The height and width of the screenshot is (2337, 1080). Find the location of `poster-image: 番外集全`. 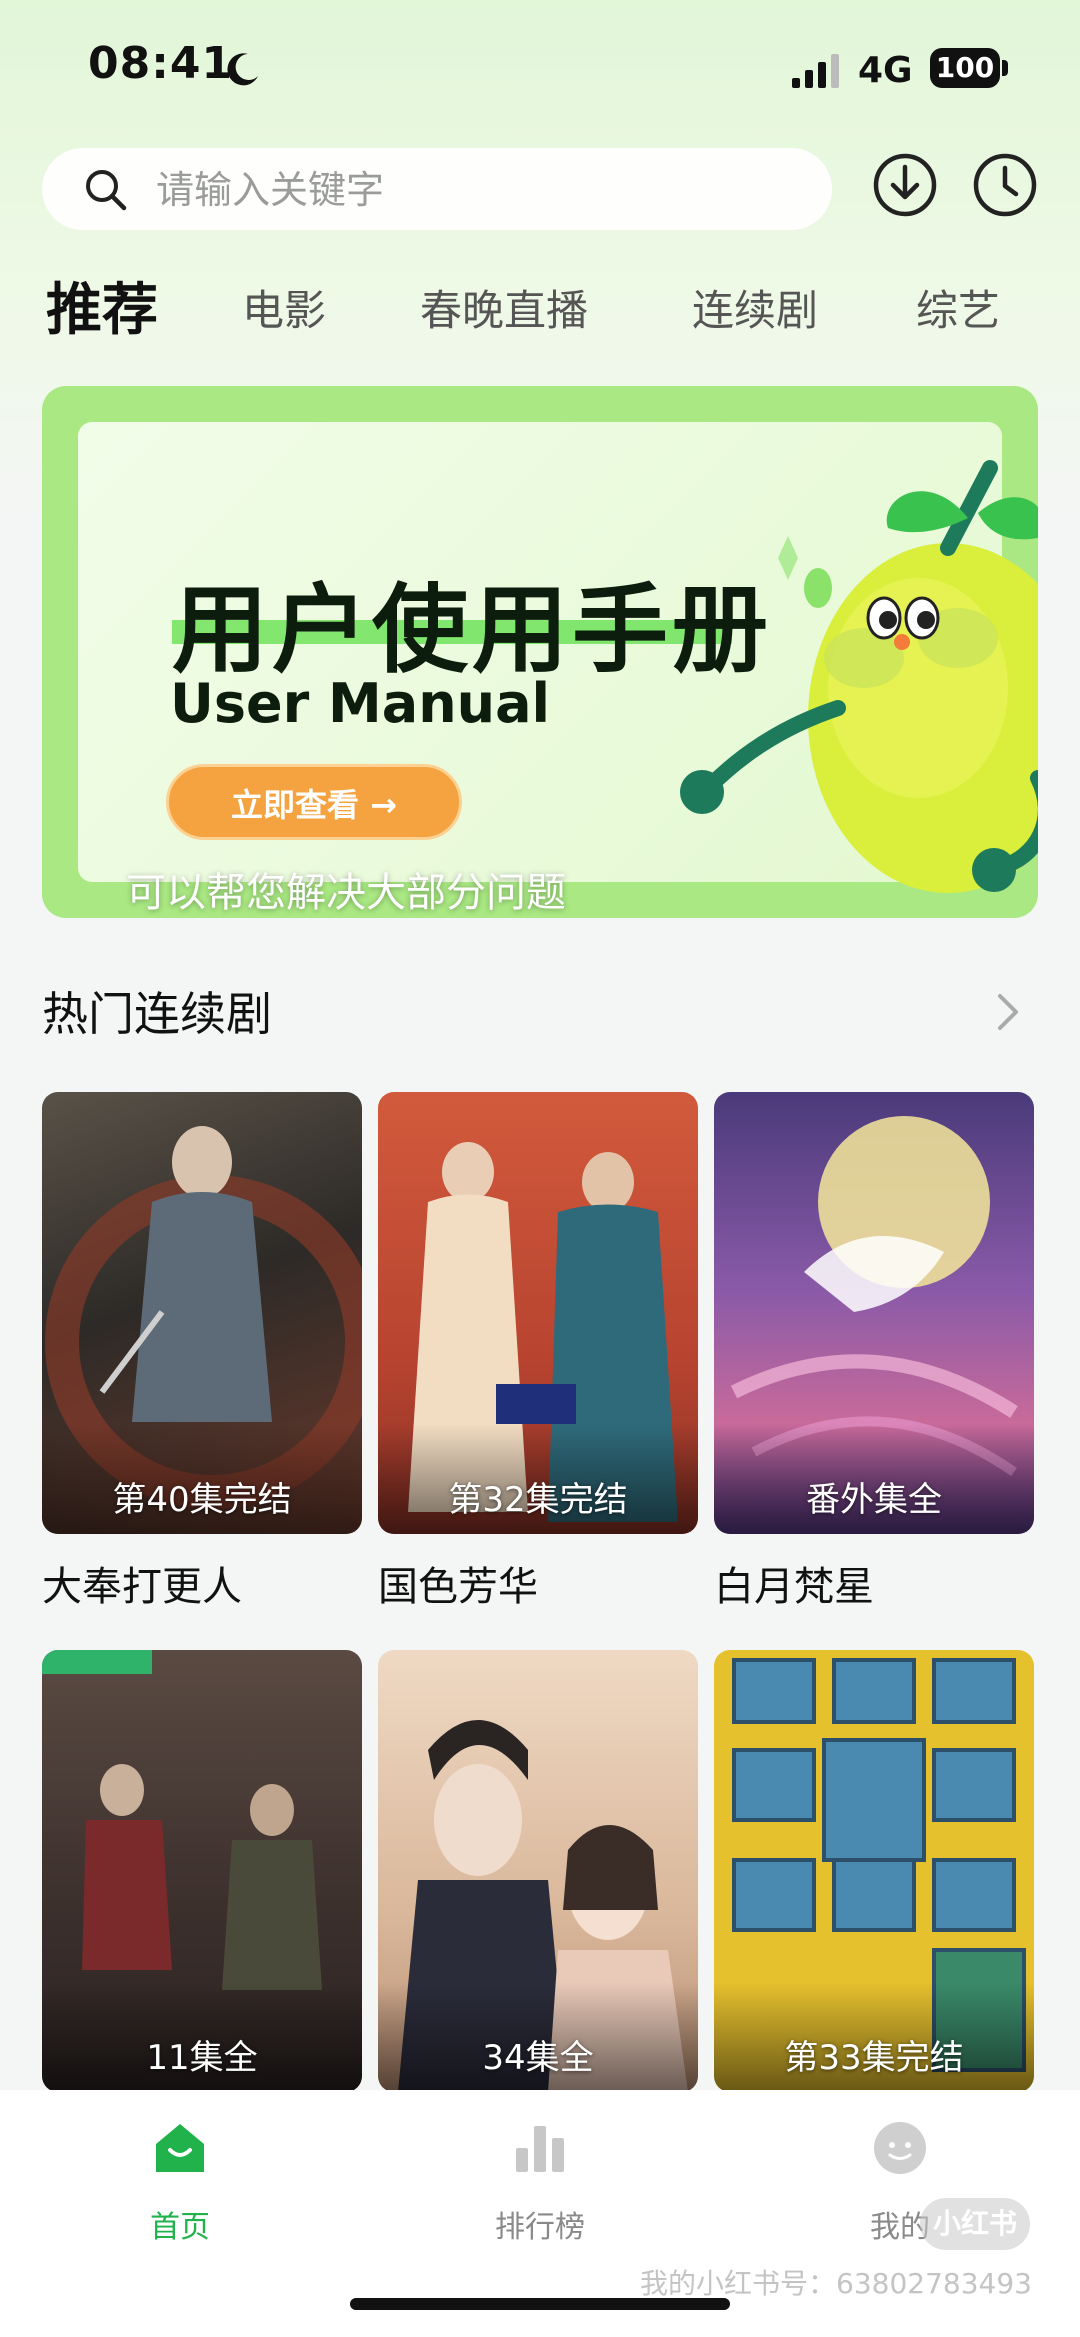

poster-image: 番外集全 is located at coordinates (874, 1313).